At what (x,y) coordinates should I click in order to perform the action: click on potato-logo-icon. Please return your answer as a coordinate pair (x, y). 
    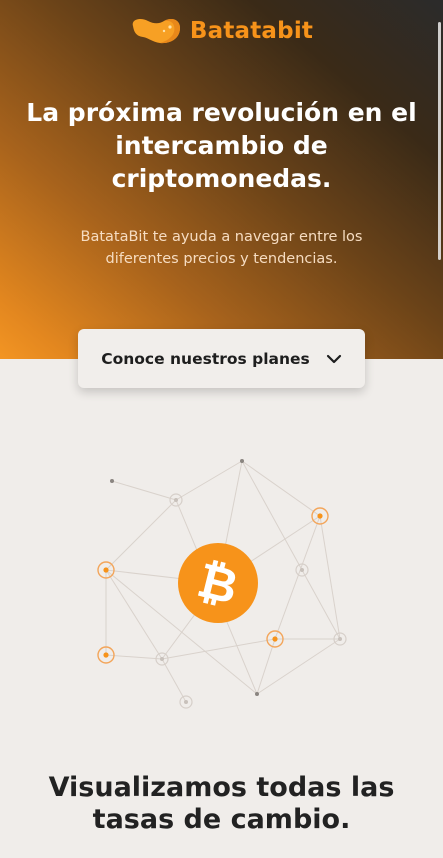
    Looking at the image, I should click on (156, 31).